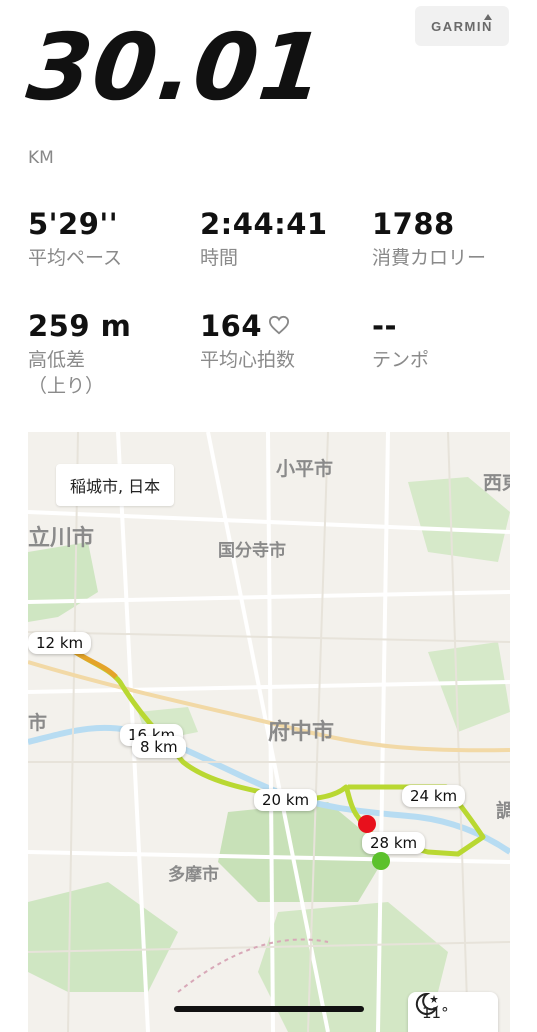  I want to click on stat-time: 2:44:41 時間, so click(264, 240).